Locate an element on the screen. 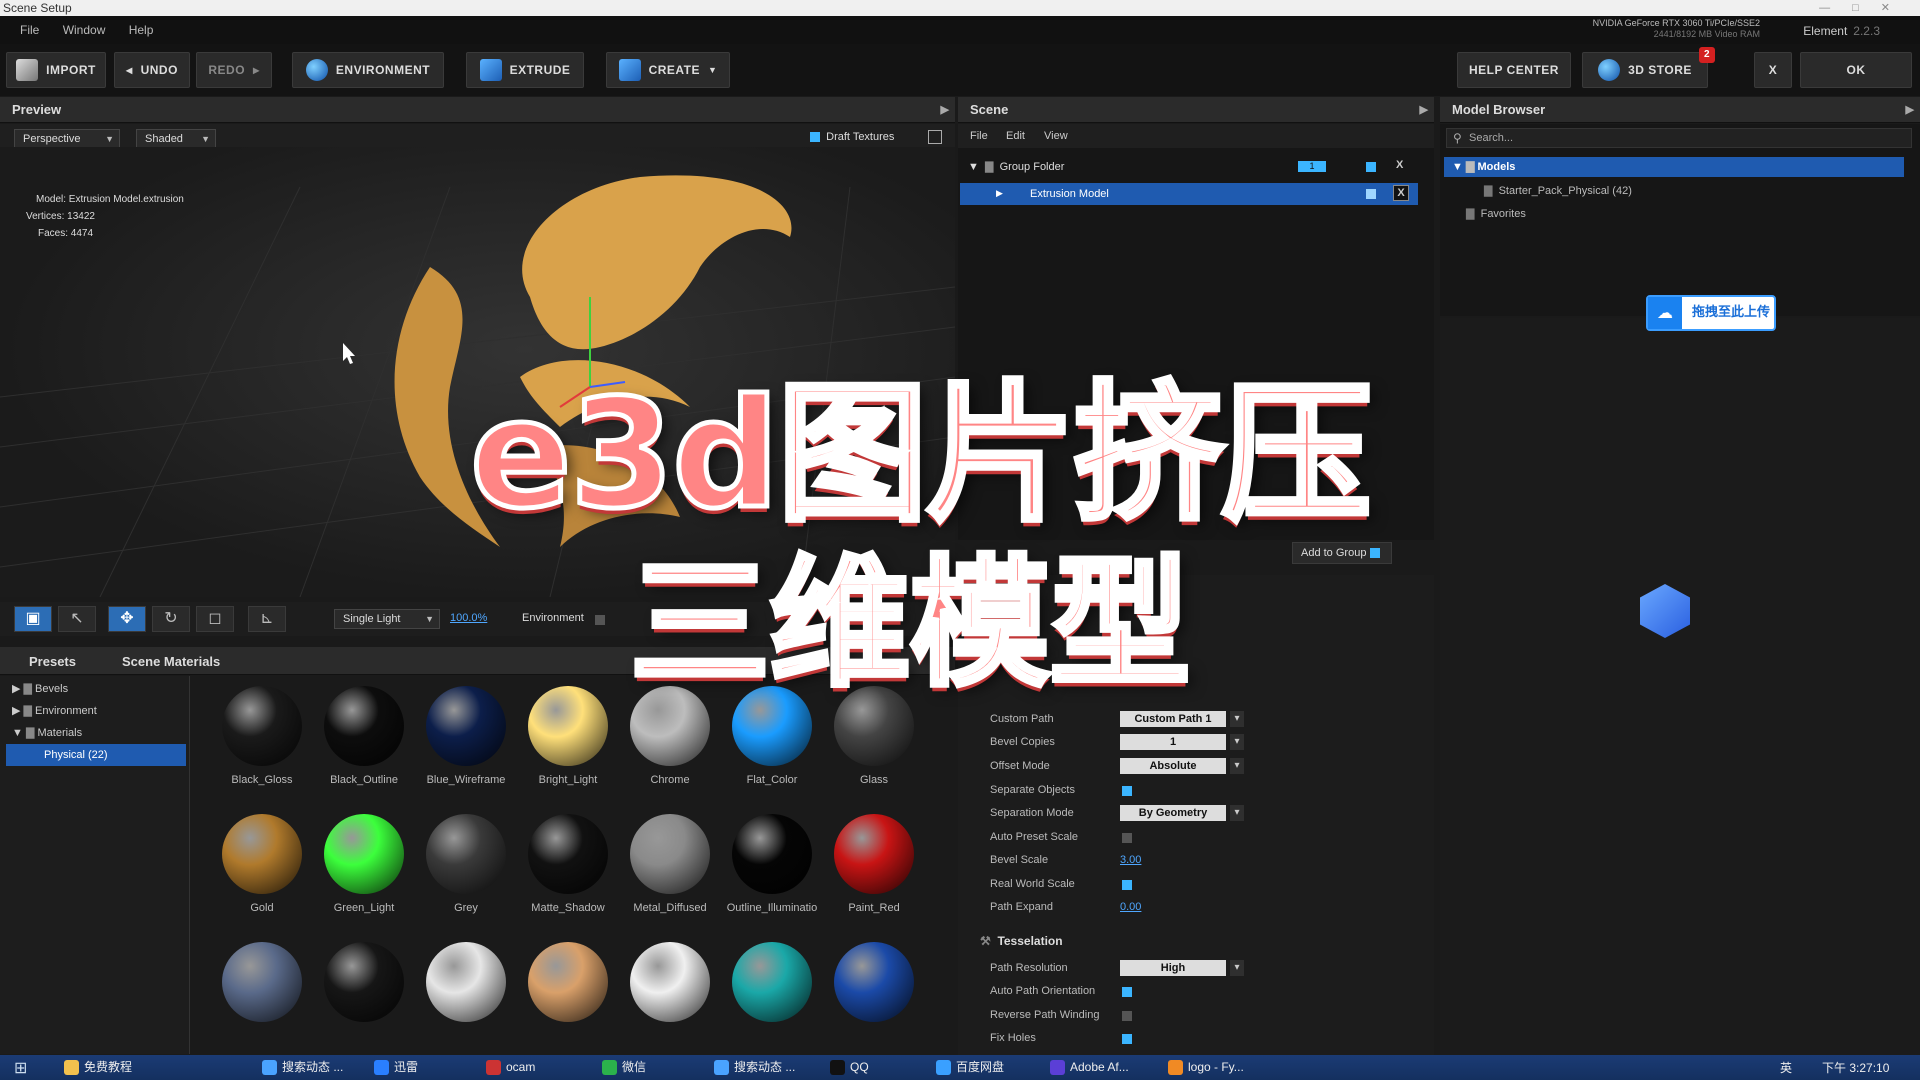  path-expand-value: 0.00 is located at coordinates (1130, 907).